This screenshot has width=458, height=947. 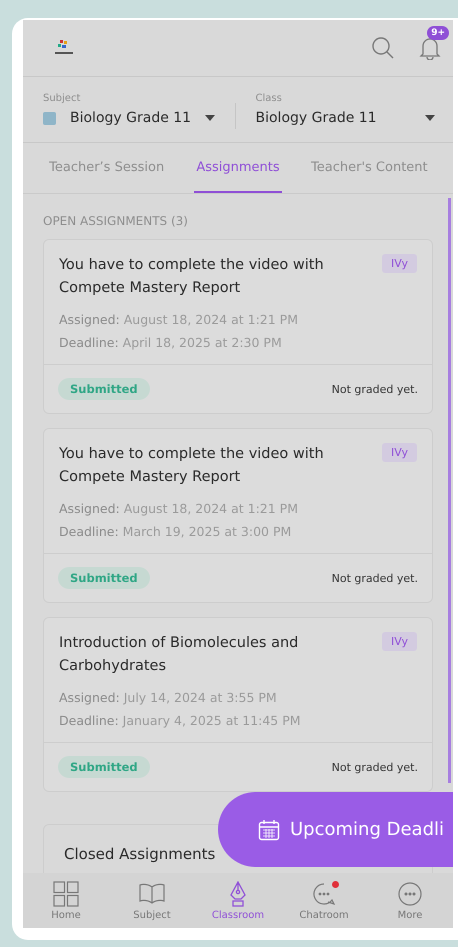 I want to click on tab: Teacher’s Session, so click(x=106, y=168).